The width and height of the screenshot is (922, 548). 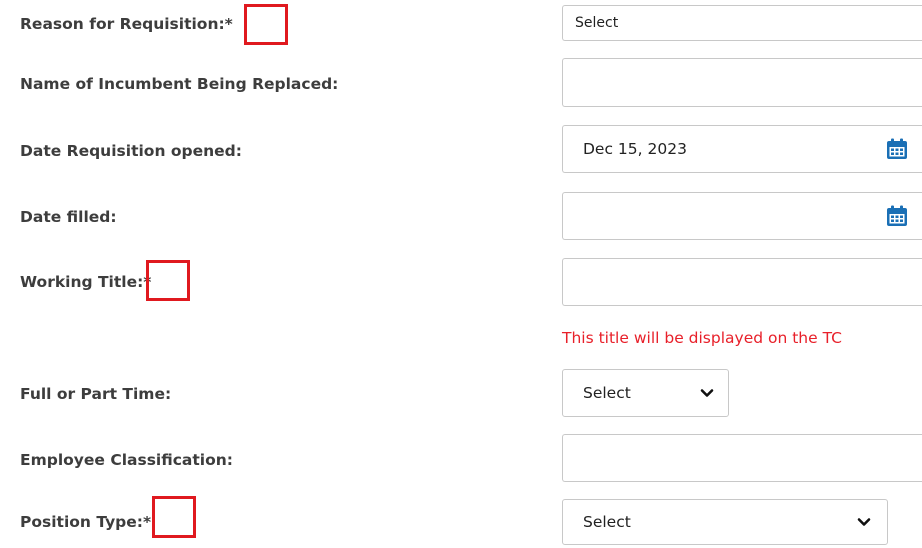 I want to click on date-filled-input, so click(x=742, y=216).